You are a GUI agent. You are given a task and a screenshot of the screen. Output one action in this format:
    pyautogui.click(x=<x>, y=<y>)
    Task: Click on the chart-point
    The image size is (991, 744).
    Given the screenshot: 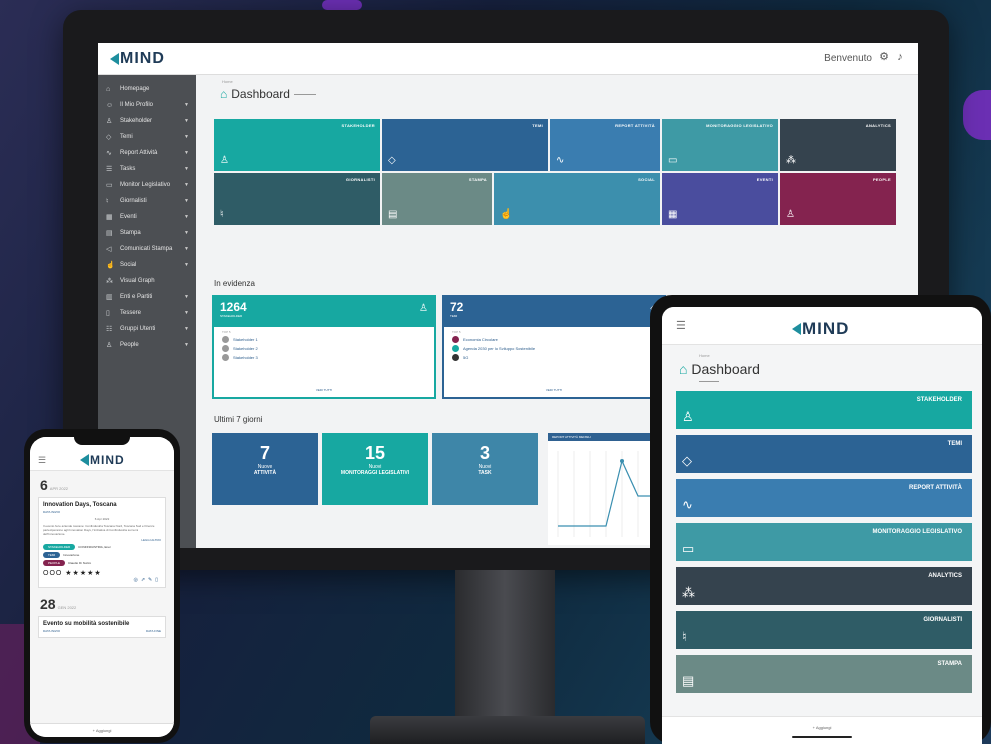 What is the action you would take?
    pyautogui.click(x=622, y=461)
    